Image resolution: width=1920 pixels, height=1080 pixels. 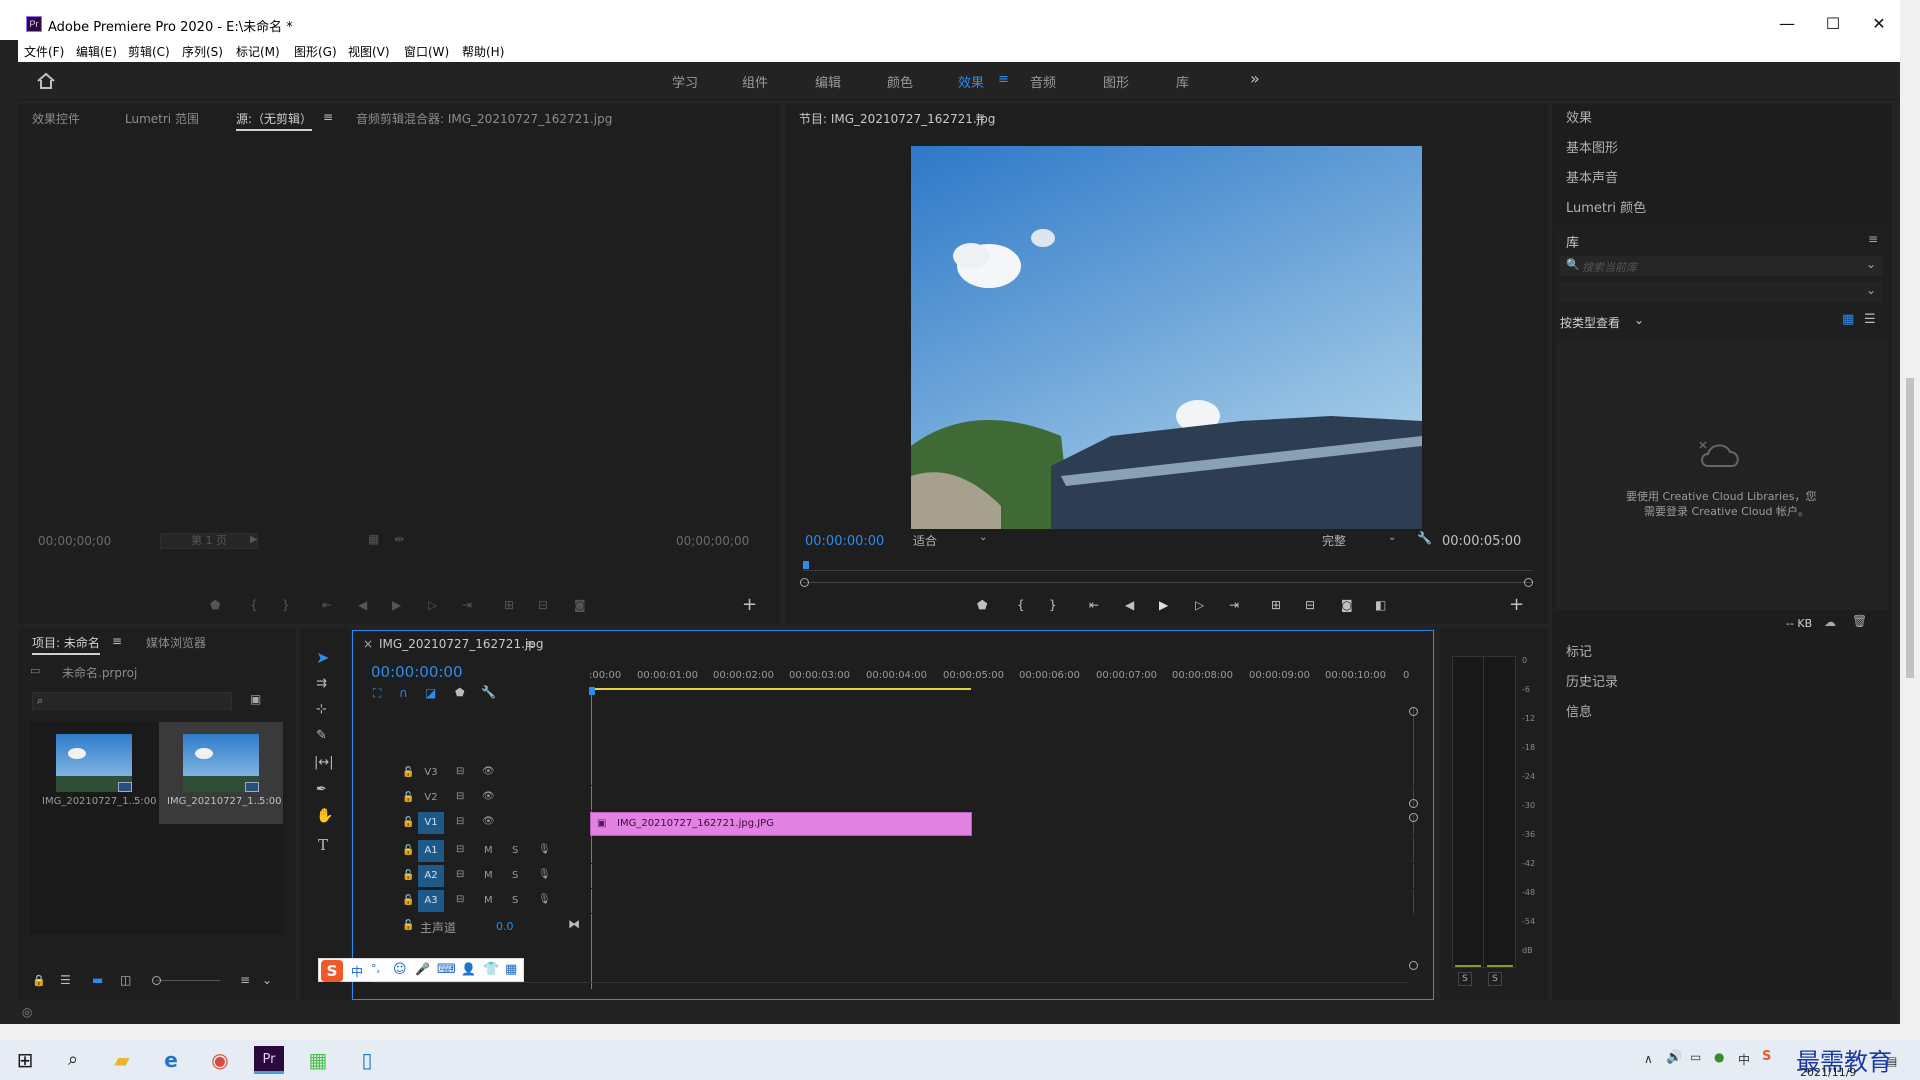 I want to click on zoom-handle-left, so click(x=804, y=582).